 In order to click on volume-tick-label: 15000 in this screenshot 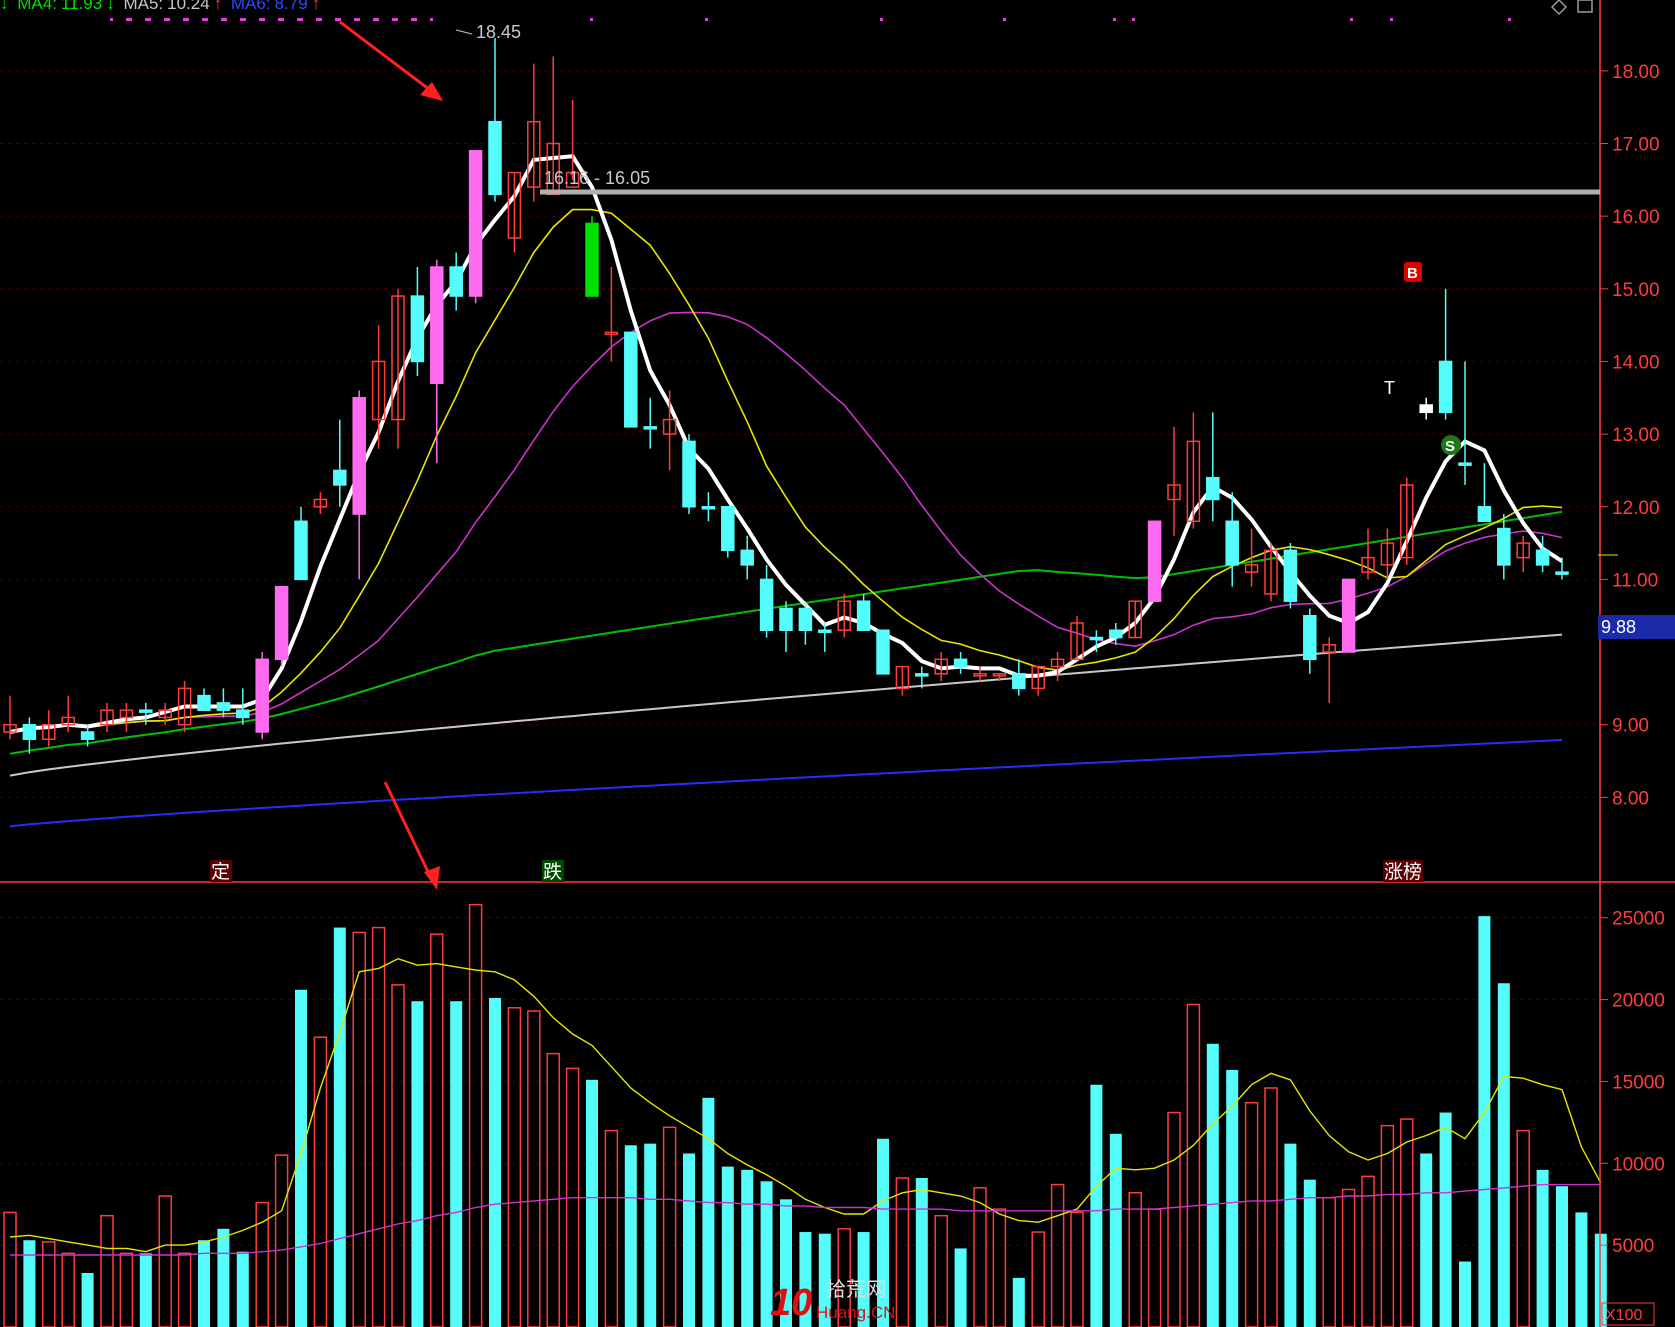, I will do `click(1638, 1082)`.